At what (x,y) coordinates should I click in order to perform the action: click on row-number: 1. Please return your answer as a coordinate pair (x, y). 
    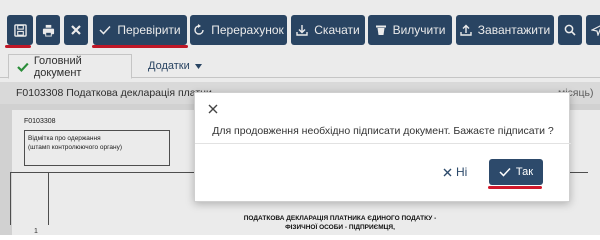
    Looking at the image, I should click on (36, 231).